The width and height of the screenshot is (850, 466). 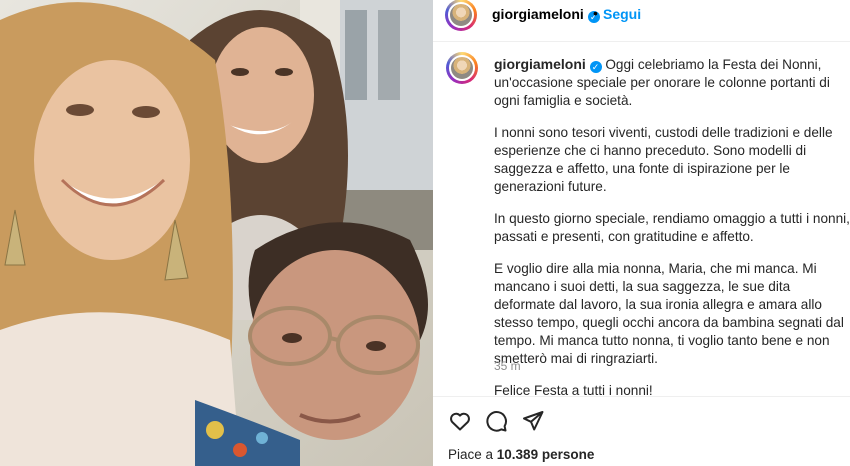 I want to click on action-bar, so click(x=641, y=421).